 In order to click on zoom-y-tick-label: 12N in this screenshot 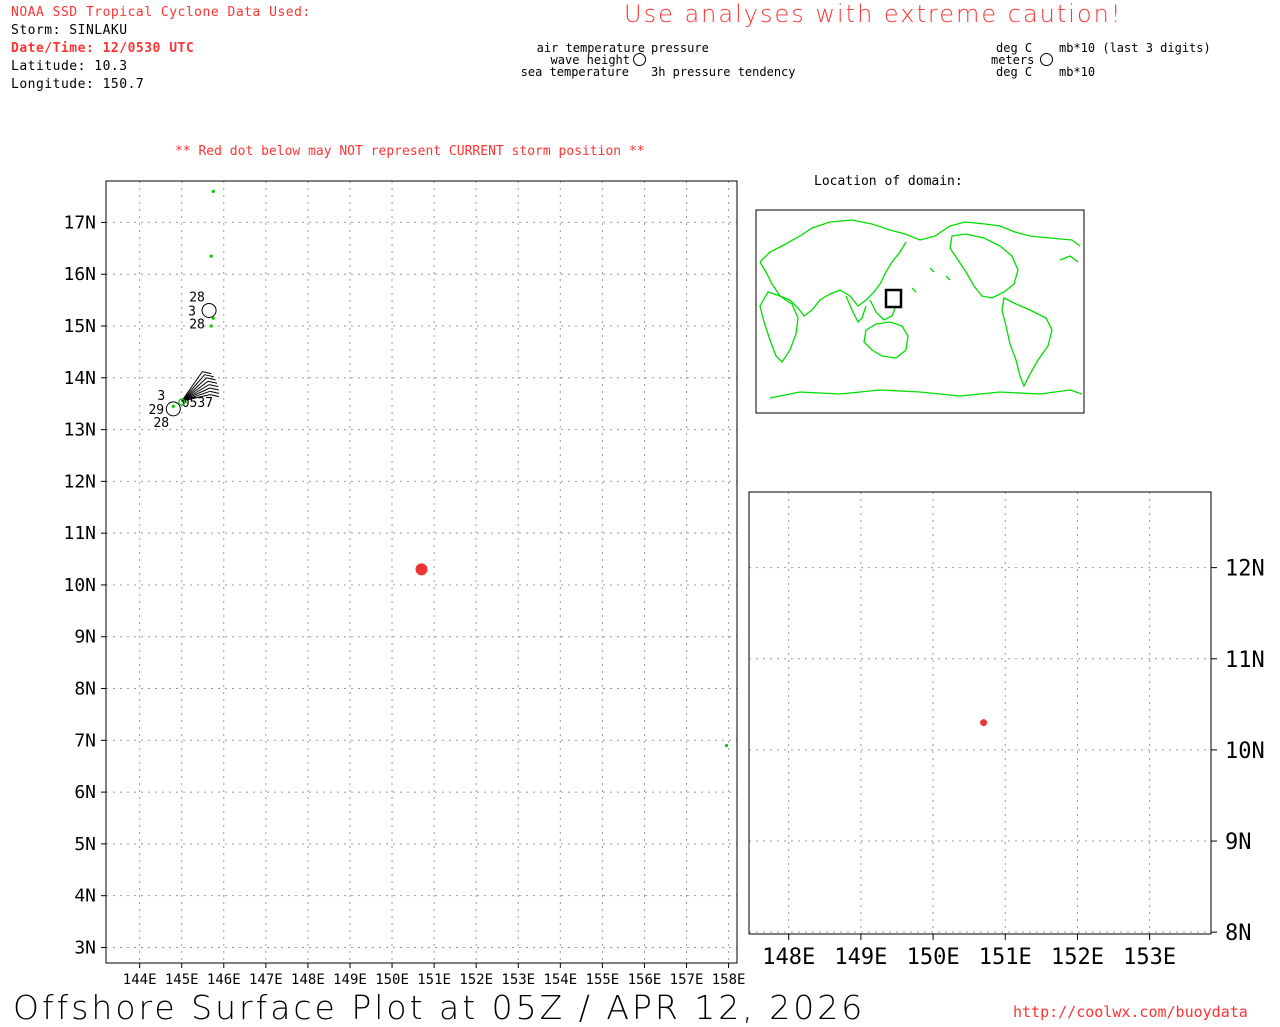, I will do `click(1245, 569)`.